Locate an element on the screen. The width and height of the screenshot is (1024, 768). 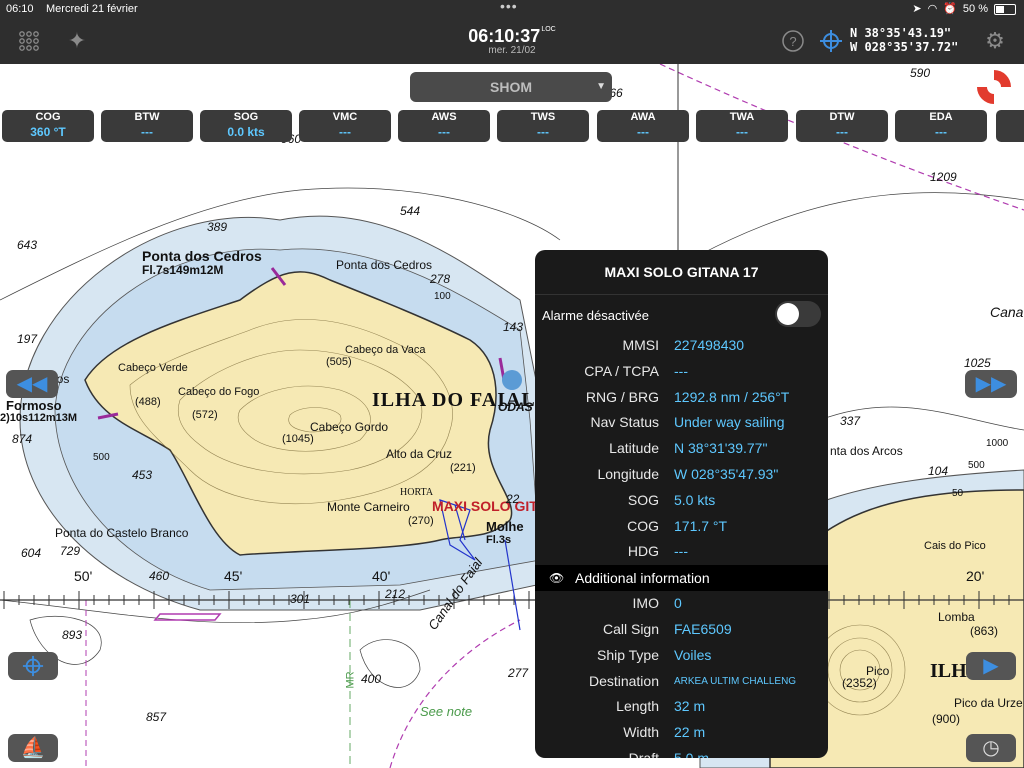
settings-gear-icon: ⚙ is located at coordinates (995, 41).